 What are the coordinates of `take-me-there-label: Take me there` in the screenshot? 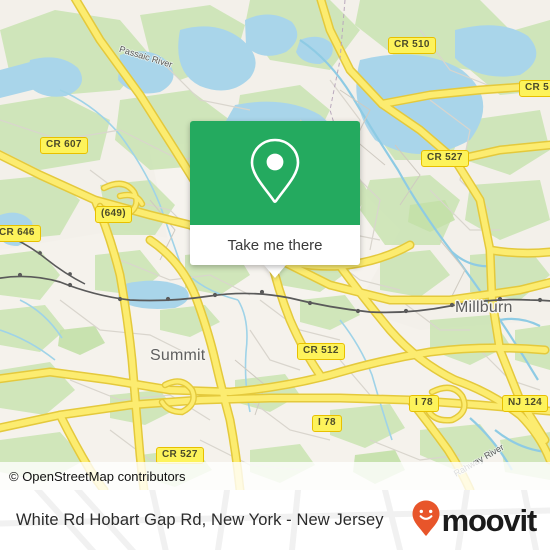 It's located at (275, 245).